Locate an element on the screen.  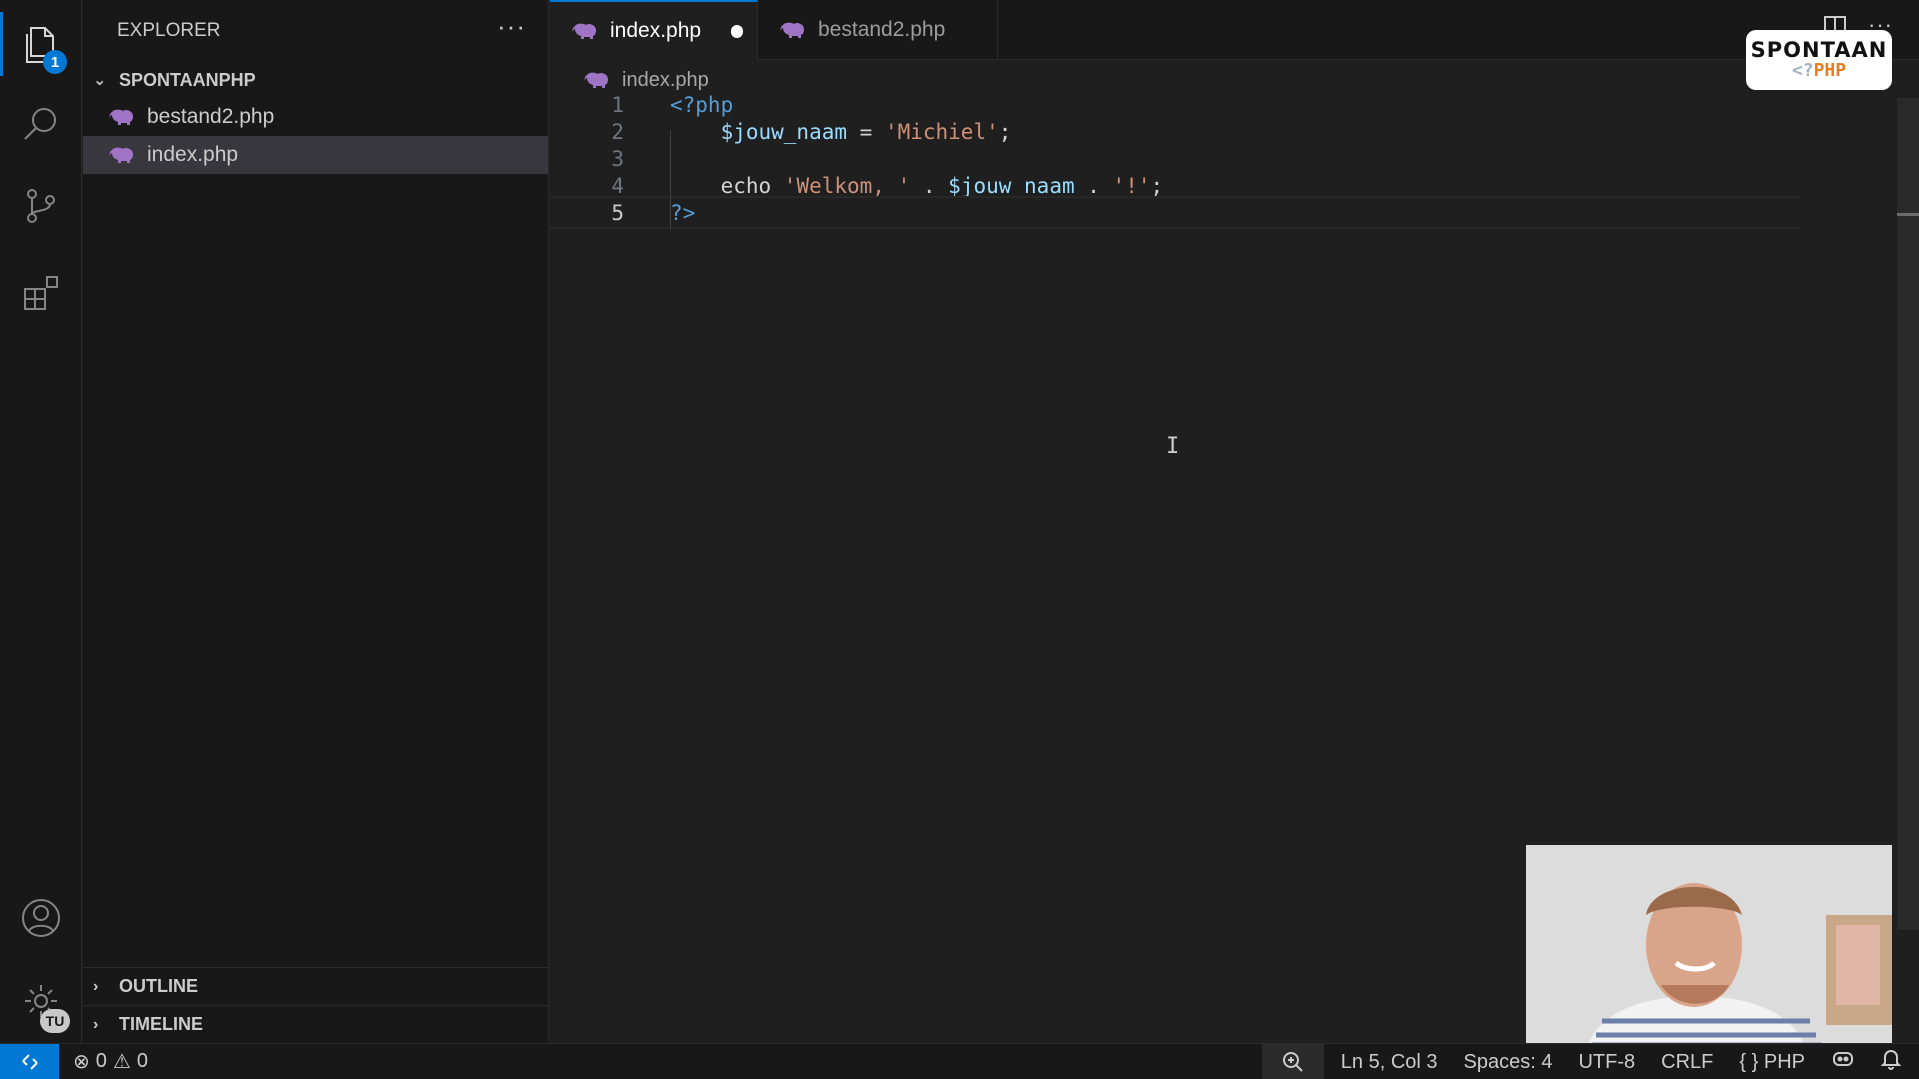
code-text: ?> is located at coordinates (682, 213).